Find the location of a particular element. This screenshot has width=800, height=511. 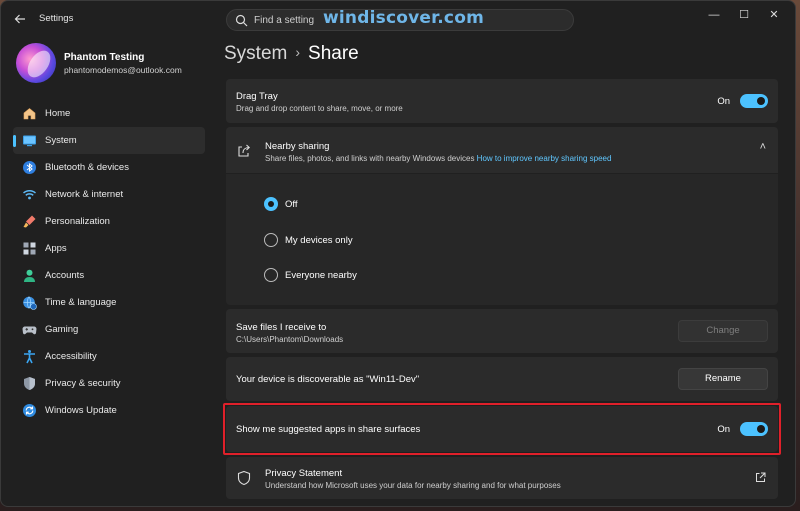

sidebar-item-privacy: Privacy & security is located at coordinates (109, 383).